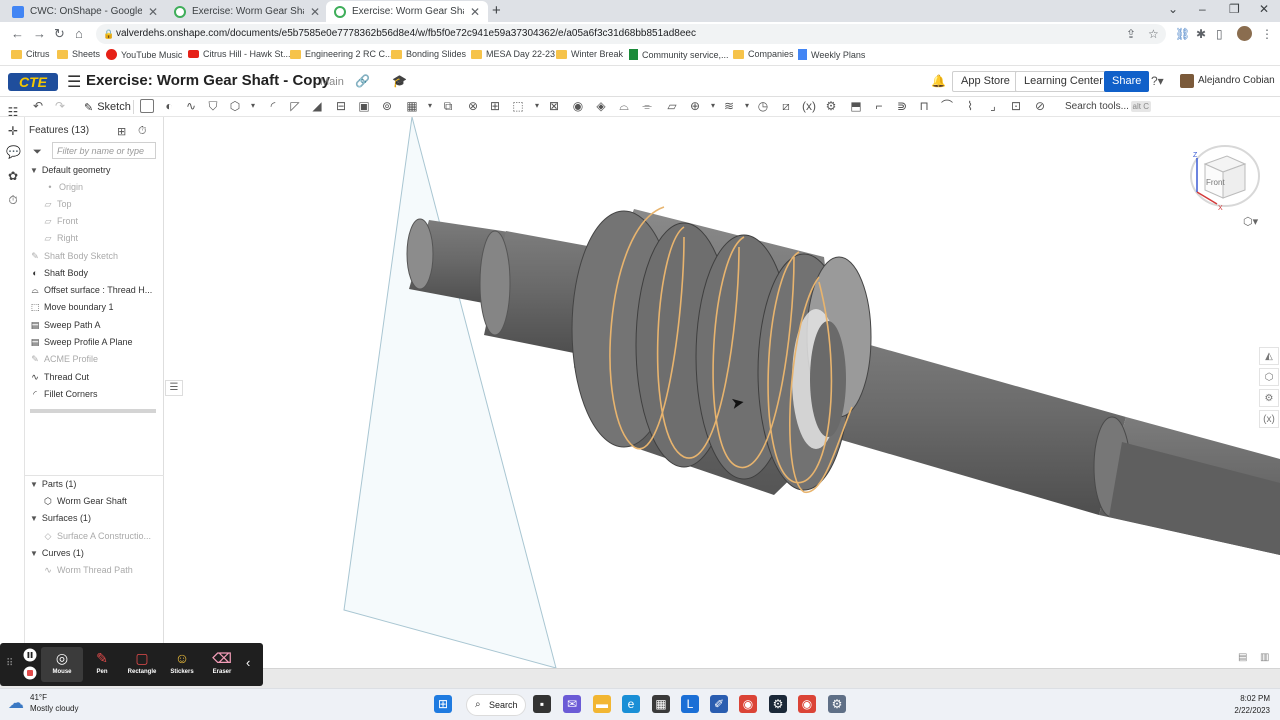  What do you see at coordinates (1153, 34) in the screenshot?
I see `bookmark-star-icon: ☆` at bounding box center [1153, 34].